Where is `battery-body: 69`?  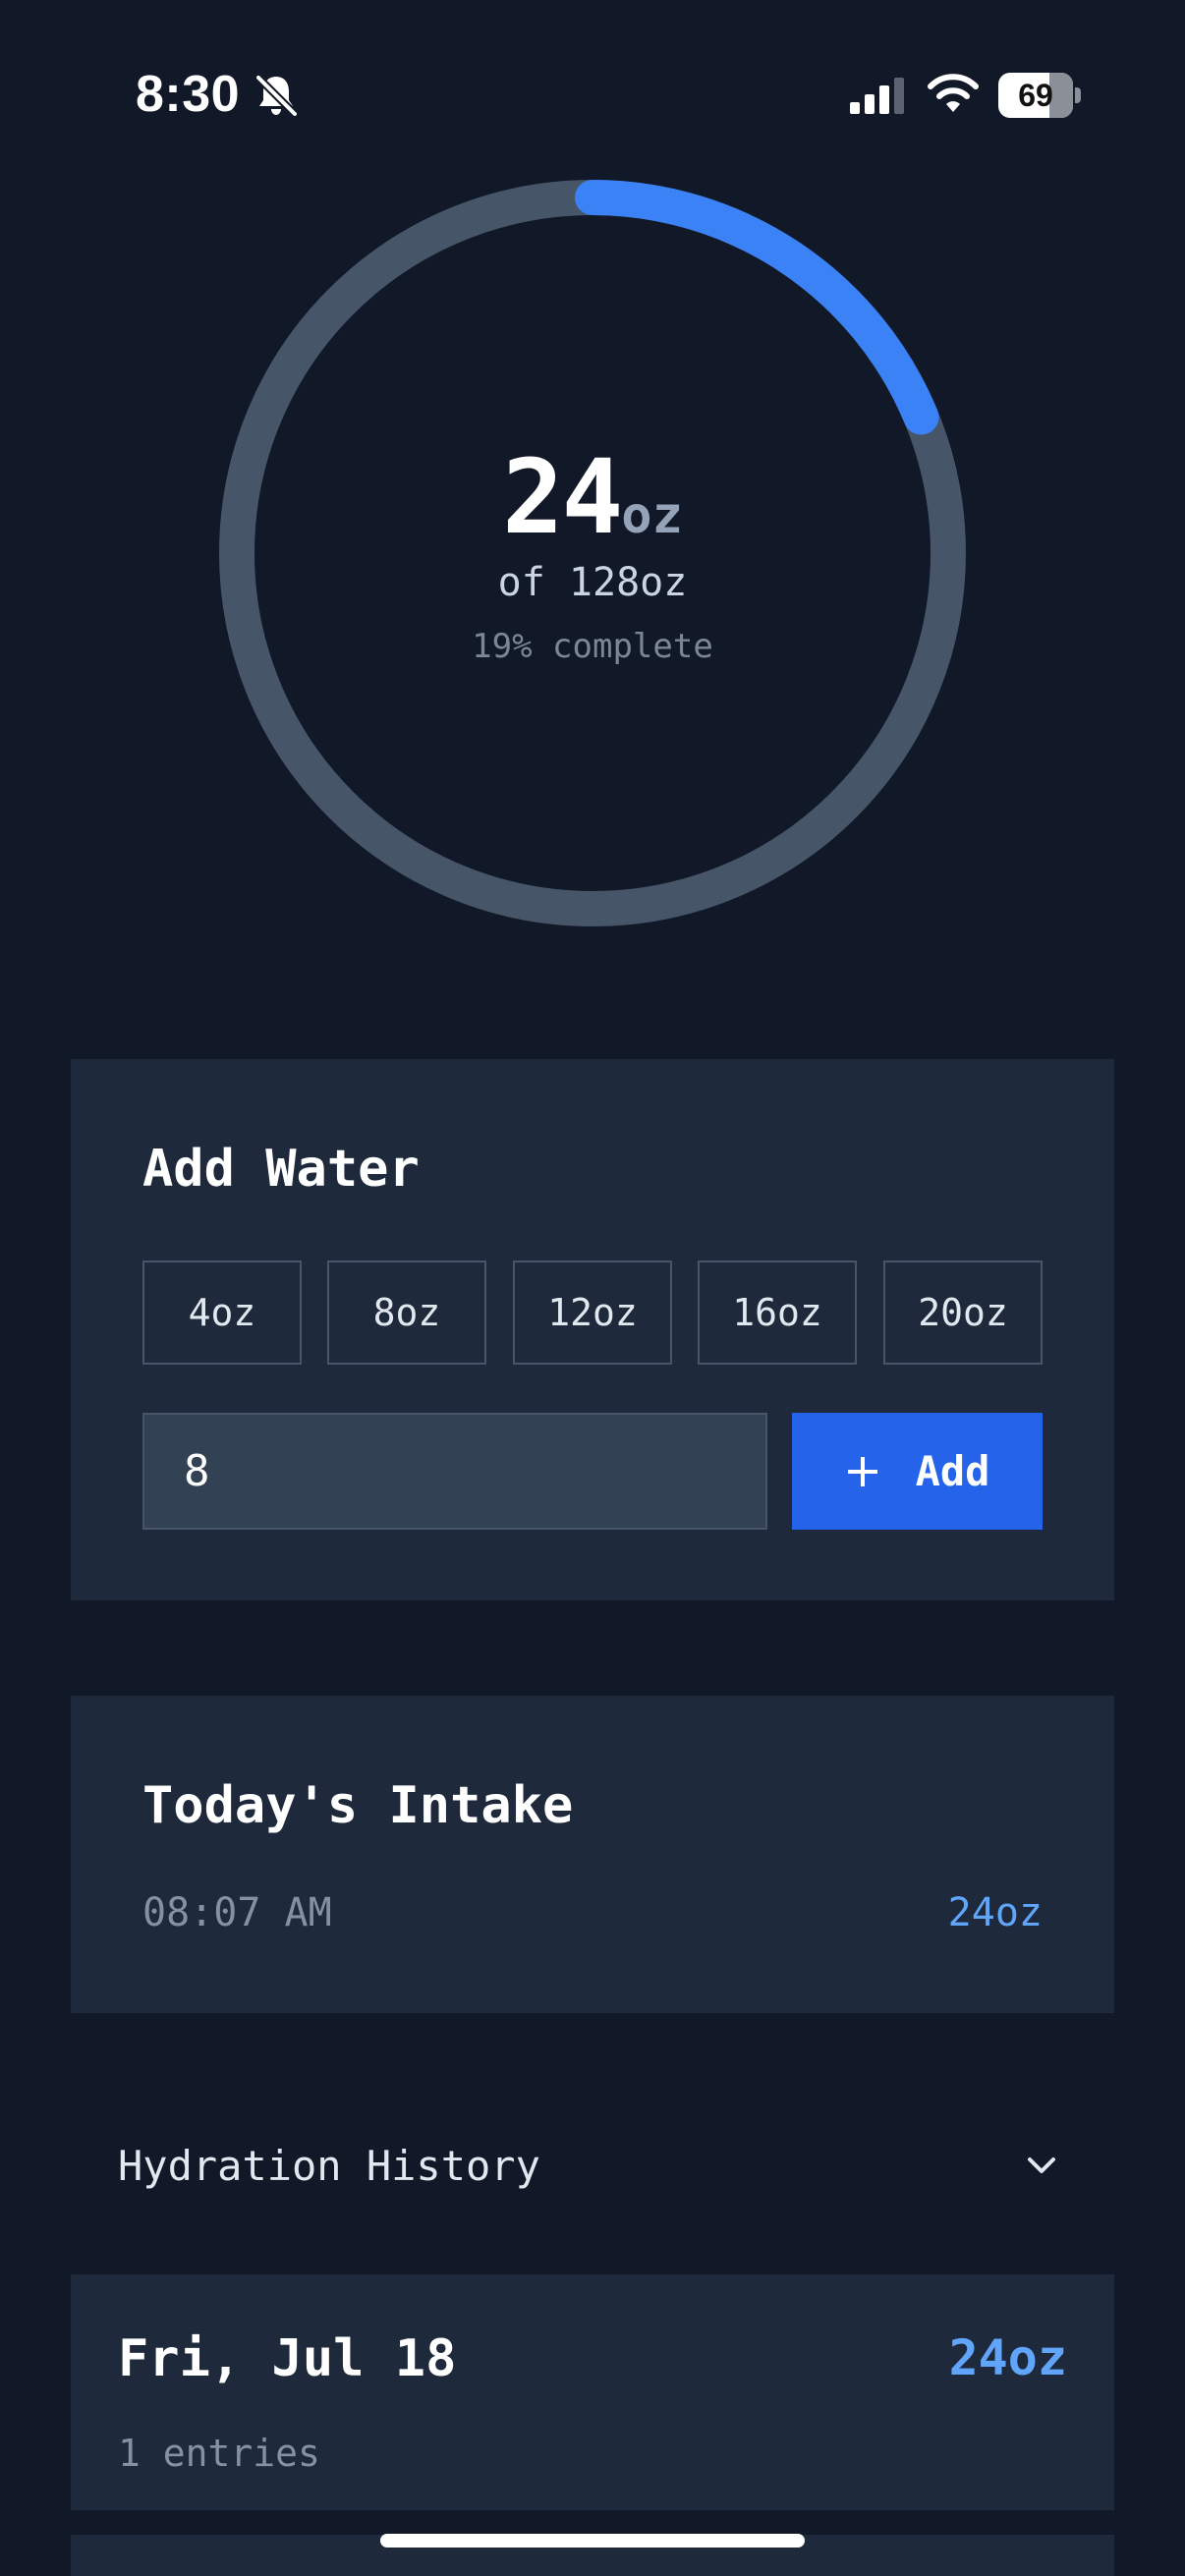
battery-body: 69 is located at coordinates (1035, 95).